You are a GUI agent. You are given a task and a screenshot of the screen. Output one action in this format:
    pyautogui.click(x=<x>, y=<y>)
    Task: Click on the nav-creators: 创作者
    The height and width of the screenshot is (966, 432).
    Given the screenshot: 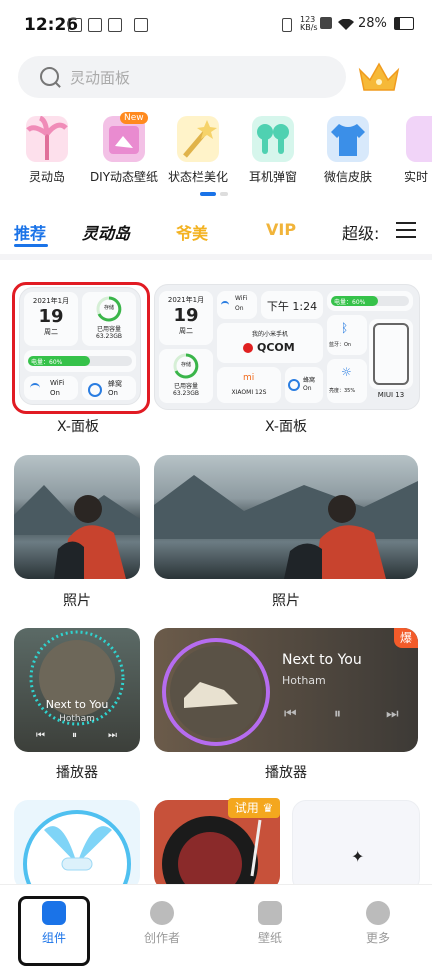 What is the action you would take?
    pyautogui.click(x=162, y=919)
    